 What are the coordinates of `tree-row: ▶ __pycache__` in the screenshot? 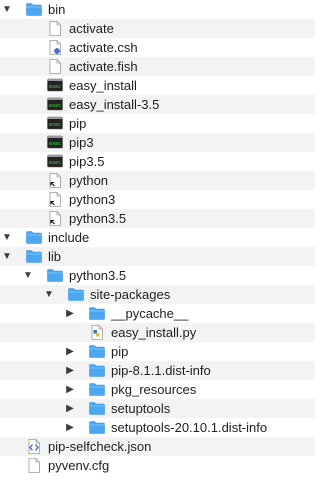 It's located at (157, 313).